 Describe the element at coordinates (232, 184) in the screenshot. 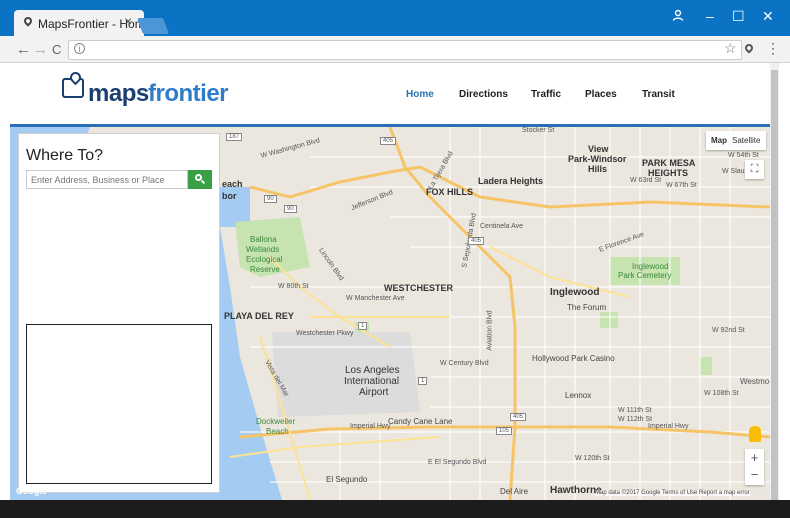

I see `map-label: each` at that location.